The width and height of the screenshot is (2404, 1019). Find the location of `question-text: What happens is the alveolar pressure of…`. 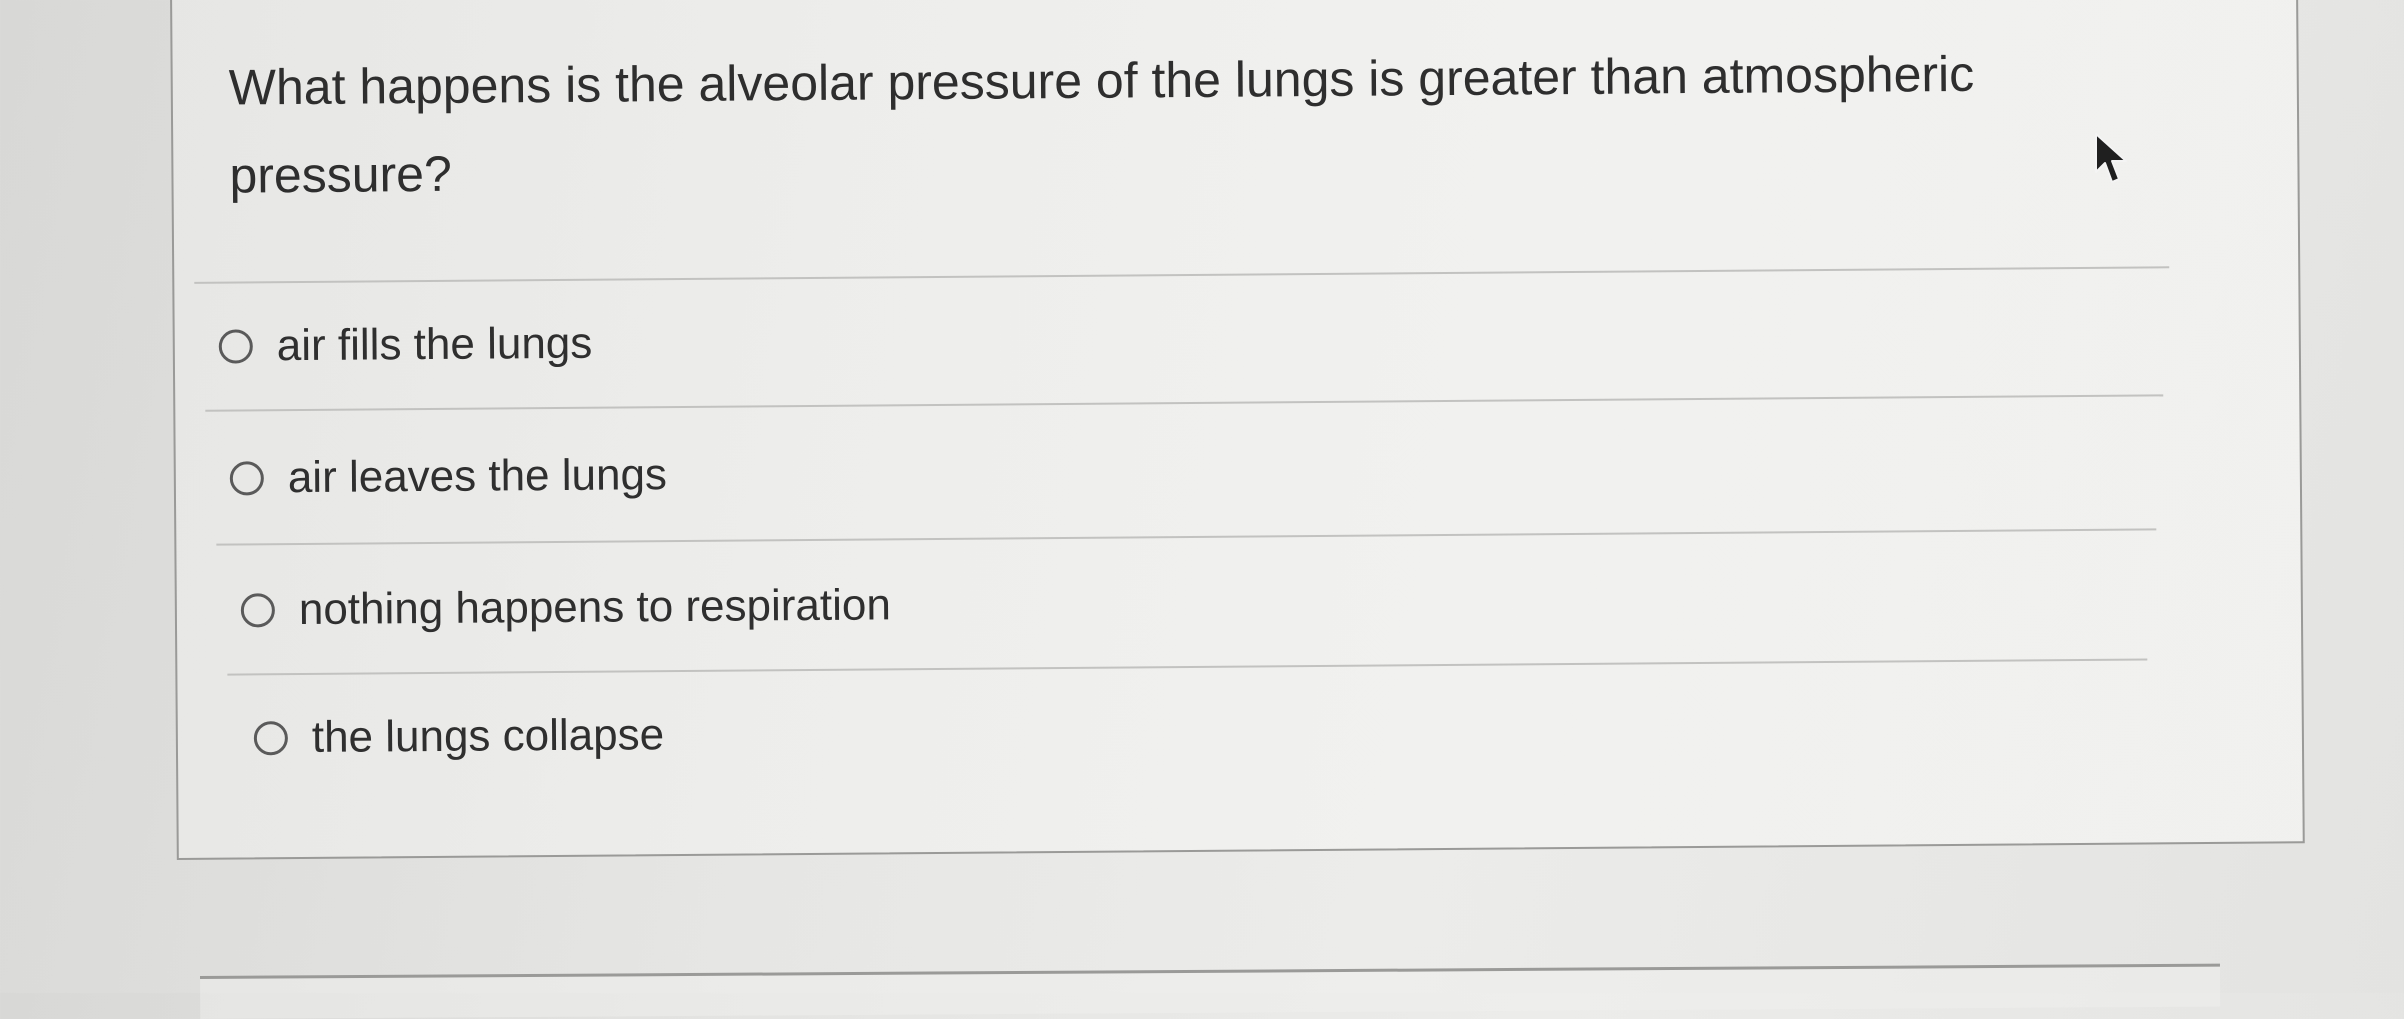

question-text: What happens is the alveolar pressure of… is located at coordinates (1101, 124).